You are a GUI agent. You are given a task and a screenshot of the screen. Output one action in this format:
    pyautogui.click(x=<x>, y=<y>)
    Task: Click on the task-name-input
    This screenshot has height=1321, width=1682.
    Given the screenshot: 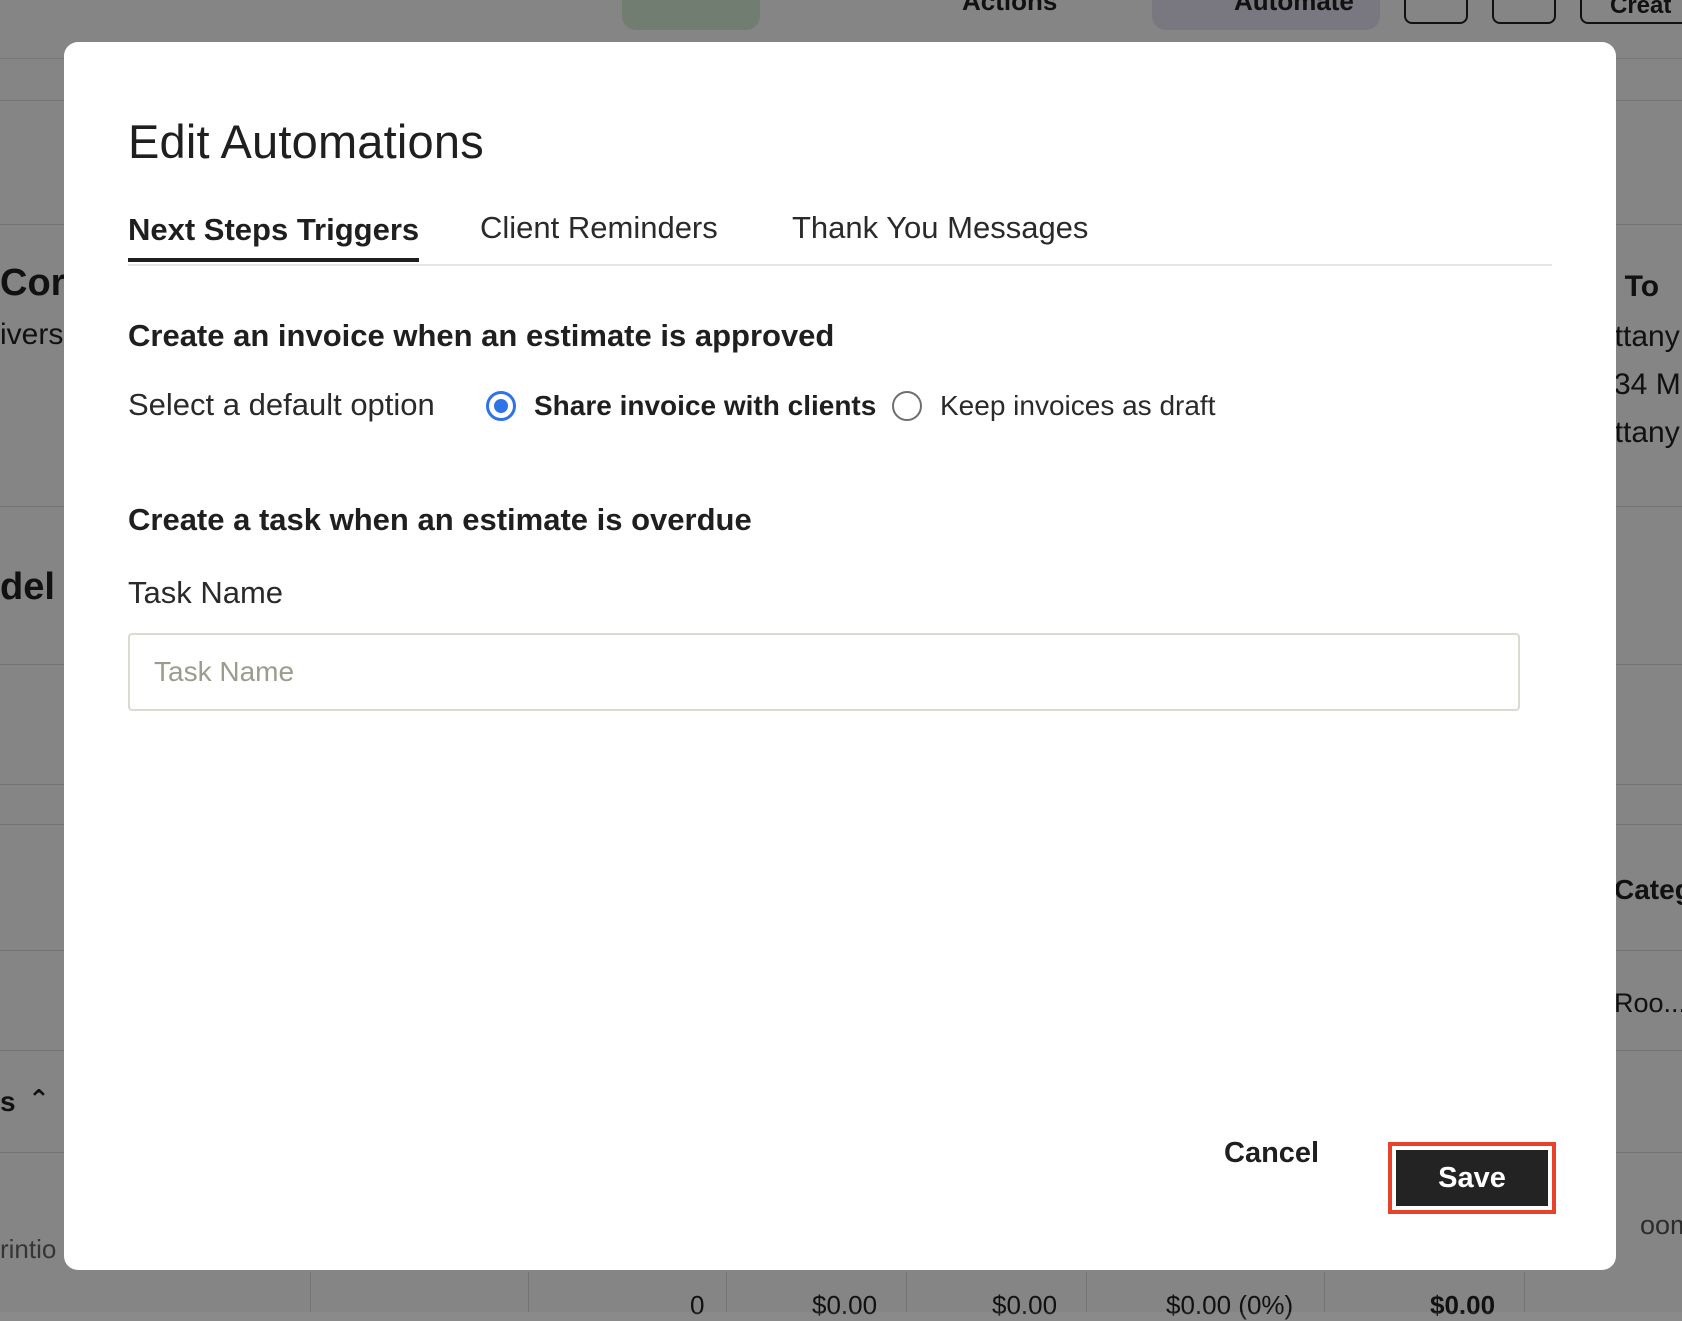 What is the action you would take?
    pyautogui.click(x=824, y=672)
    